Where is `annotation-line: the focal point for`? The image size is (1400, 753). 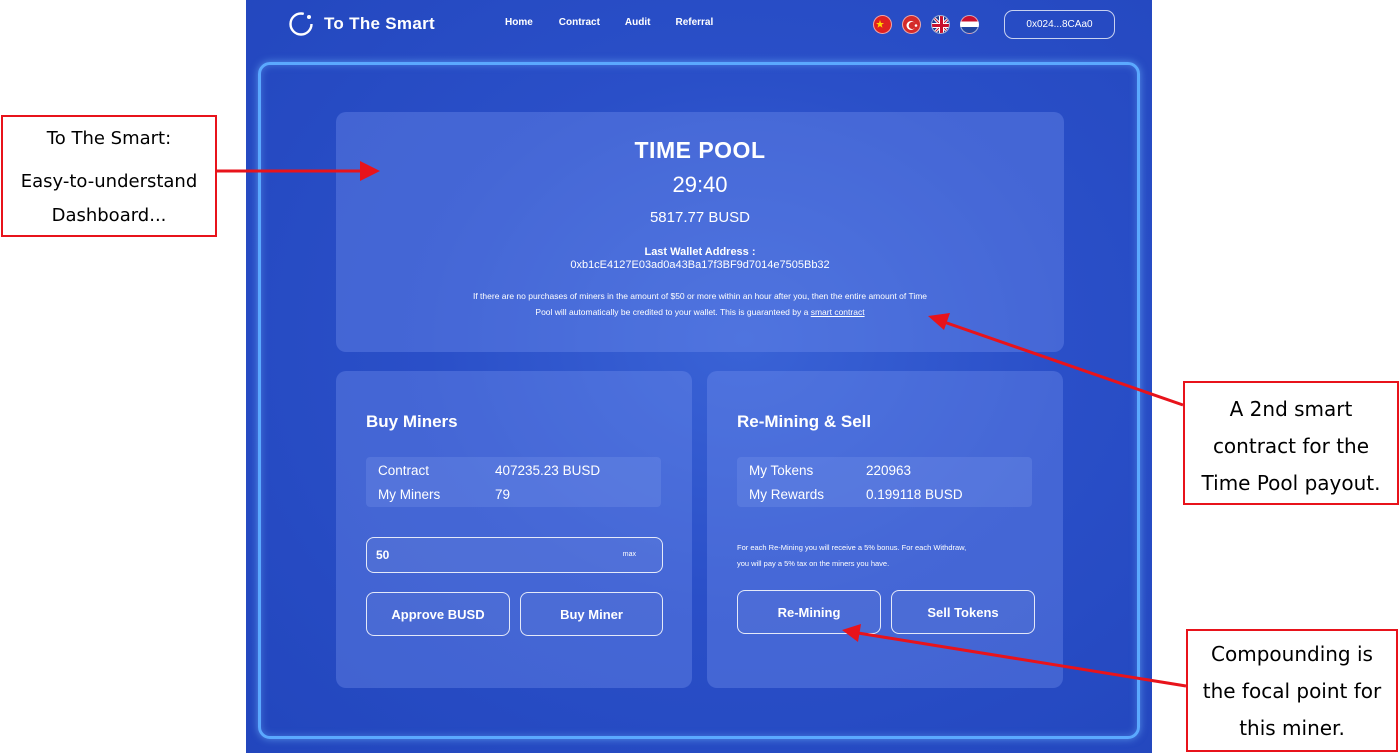
annotation-line: the focal point for is located at coordinates (1292, 691).